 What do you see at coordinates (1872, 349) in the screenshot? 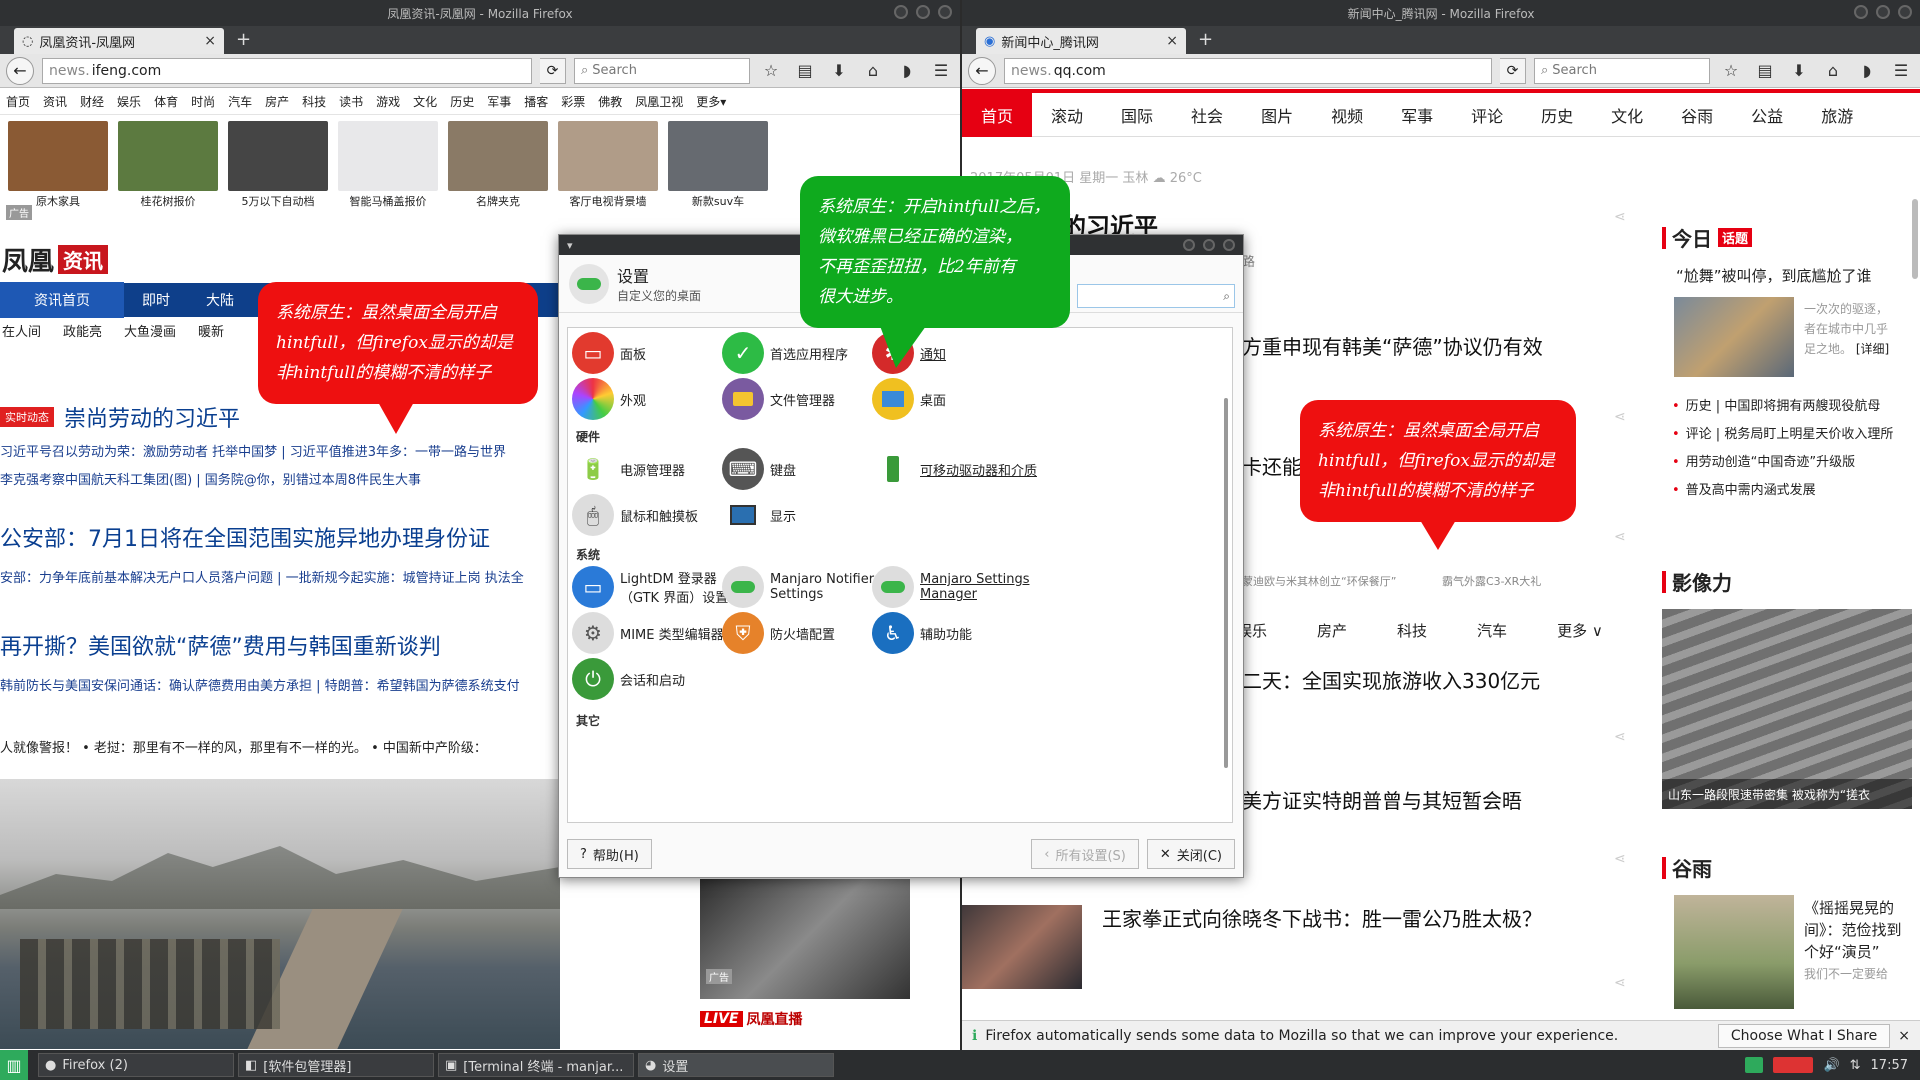
I see `more-link: [详细]` at bounding box center [1872, 349].